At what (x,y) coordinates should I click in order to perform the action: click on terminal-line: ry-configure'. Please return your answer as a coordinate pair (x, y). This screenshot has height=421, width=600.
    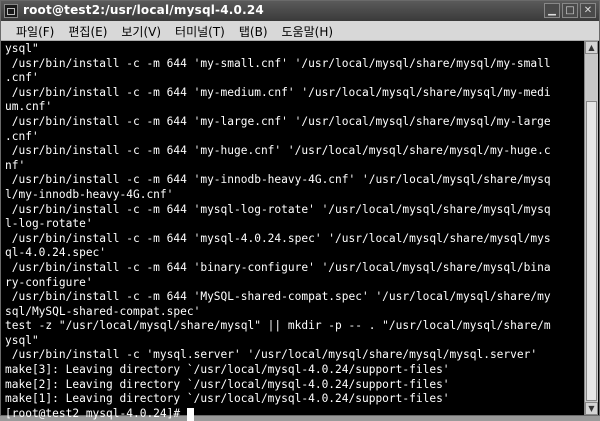
    Looking at the image, I should click on (49, 282).